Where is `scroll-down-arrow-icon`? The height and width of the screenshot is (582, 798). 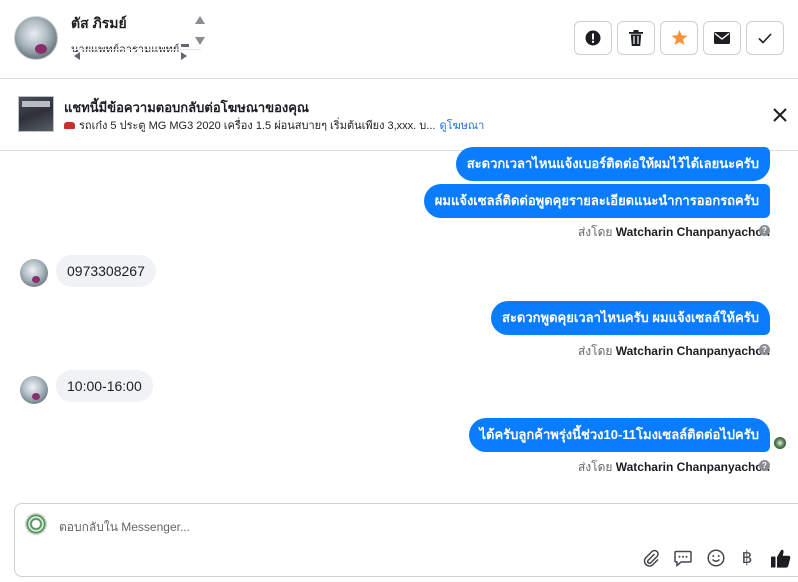
scroll-down-arrow-icon is located at coordinates (200, 41).